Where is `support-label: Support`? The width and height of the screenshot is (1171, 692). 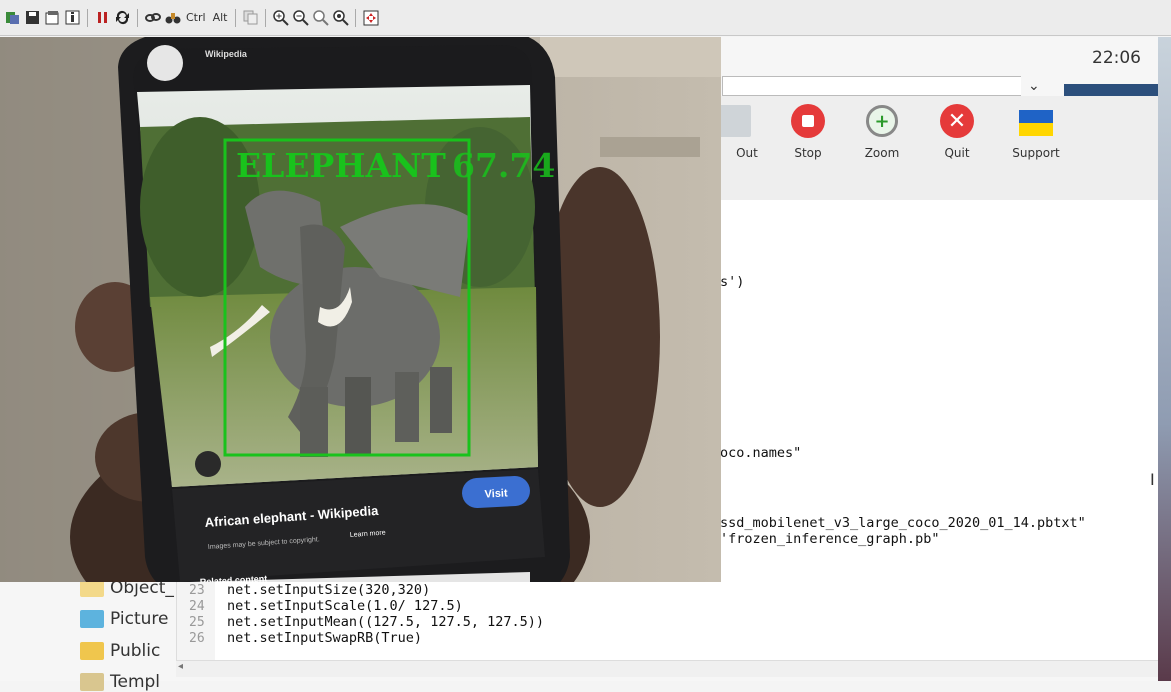
support-label: Support is located at coordinates (1036, 153).